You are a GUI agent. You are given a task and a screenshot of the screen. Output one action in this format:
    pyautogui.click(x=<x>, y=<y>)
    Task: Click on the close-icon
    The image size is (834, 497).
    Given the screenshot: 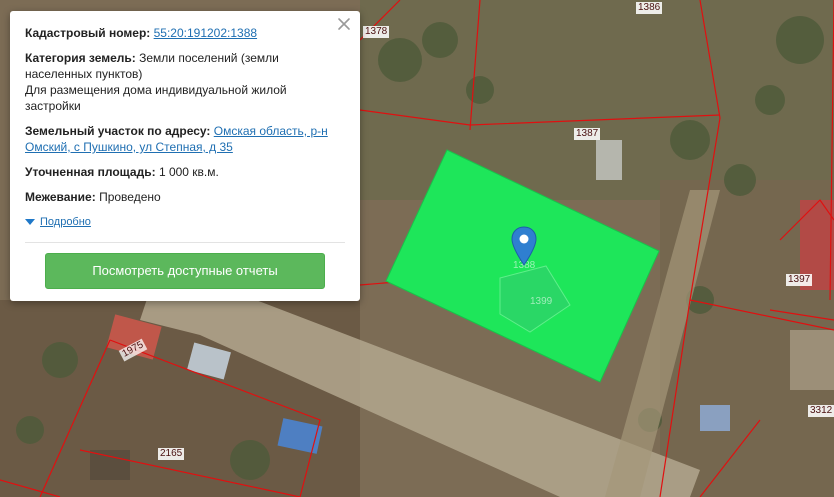 What is the action you would take?
    pyautogui.click(x=344, y=24)
    